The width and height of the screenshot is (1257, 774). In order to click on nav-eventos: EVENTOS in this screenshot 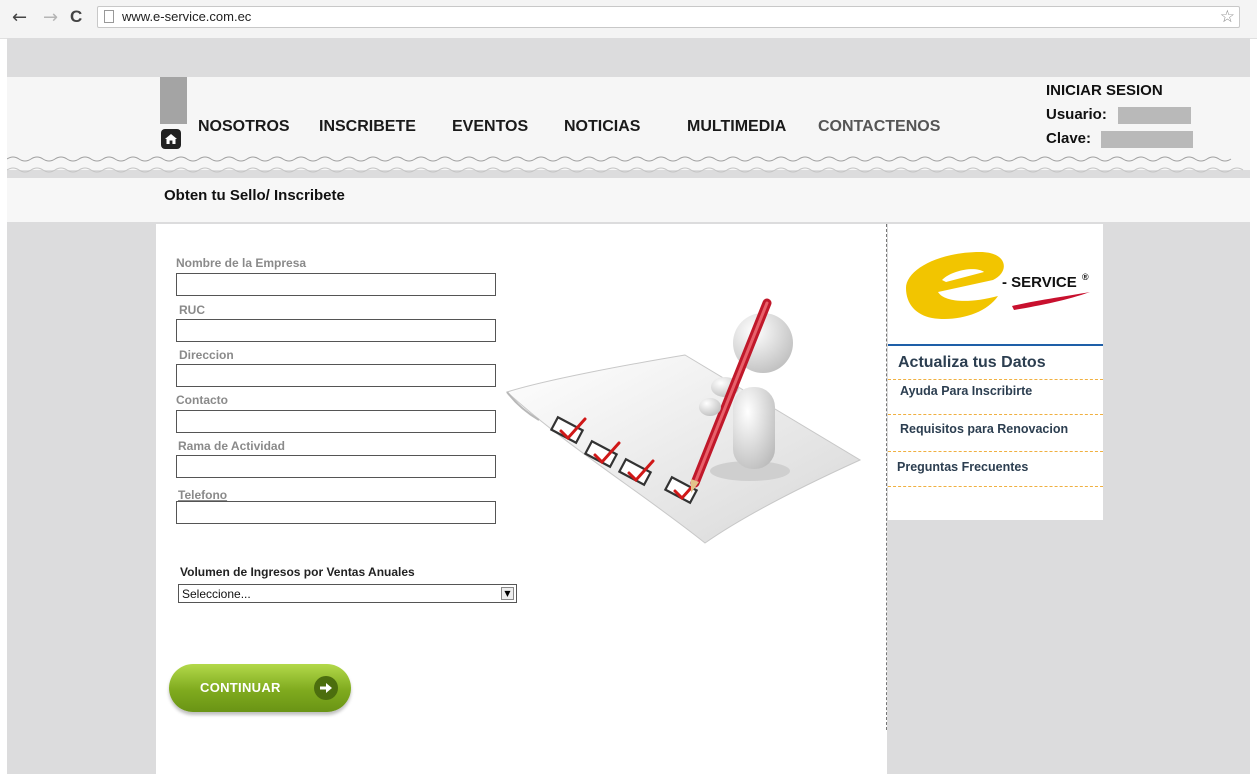, I will do `click(490, 127)`.